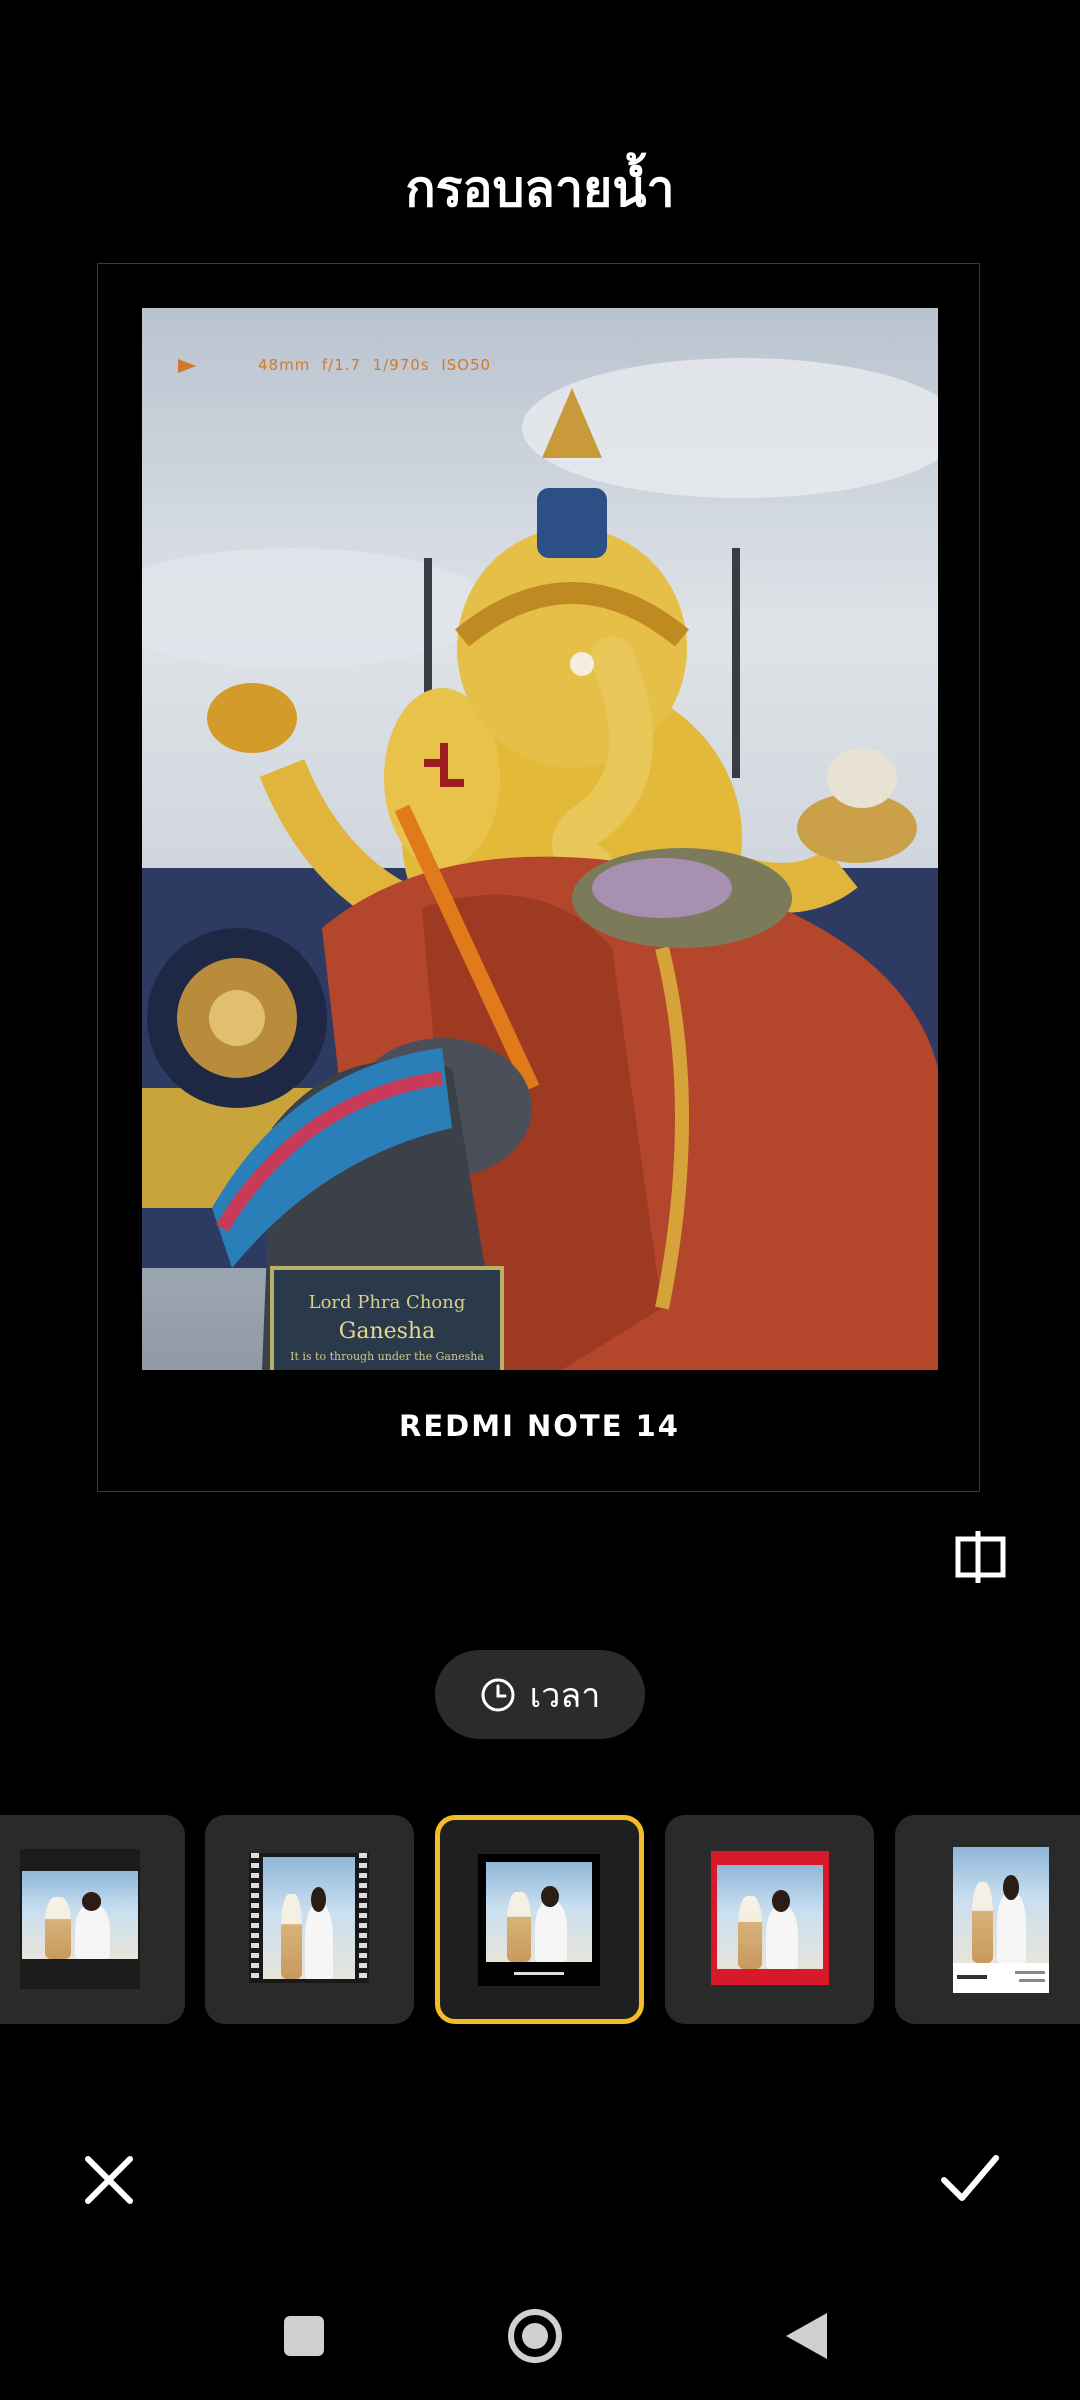  I want to click on exif-aperture: f/1.7, so click(341, 365).